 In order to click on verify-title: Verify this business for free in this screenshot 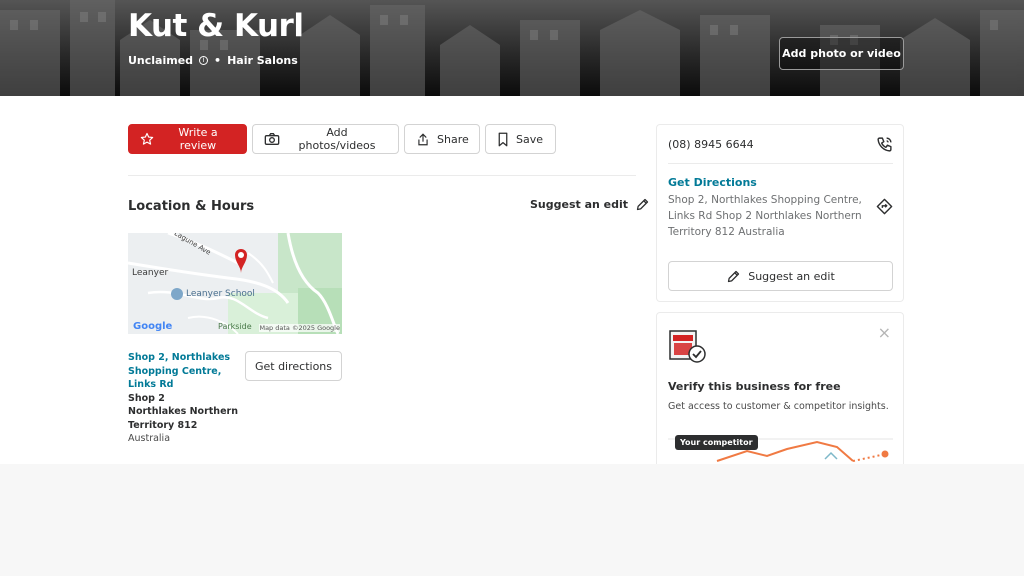, I will do `click(754, 386)`.